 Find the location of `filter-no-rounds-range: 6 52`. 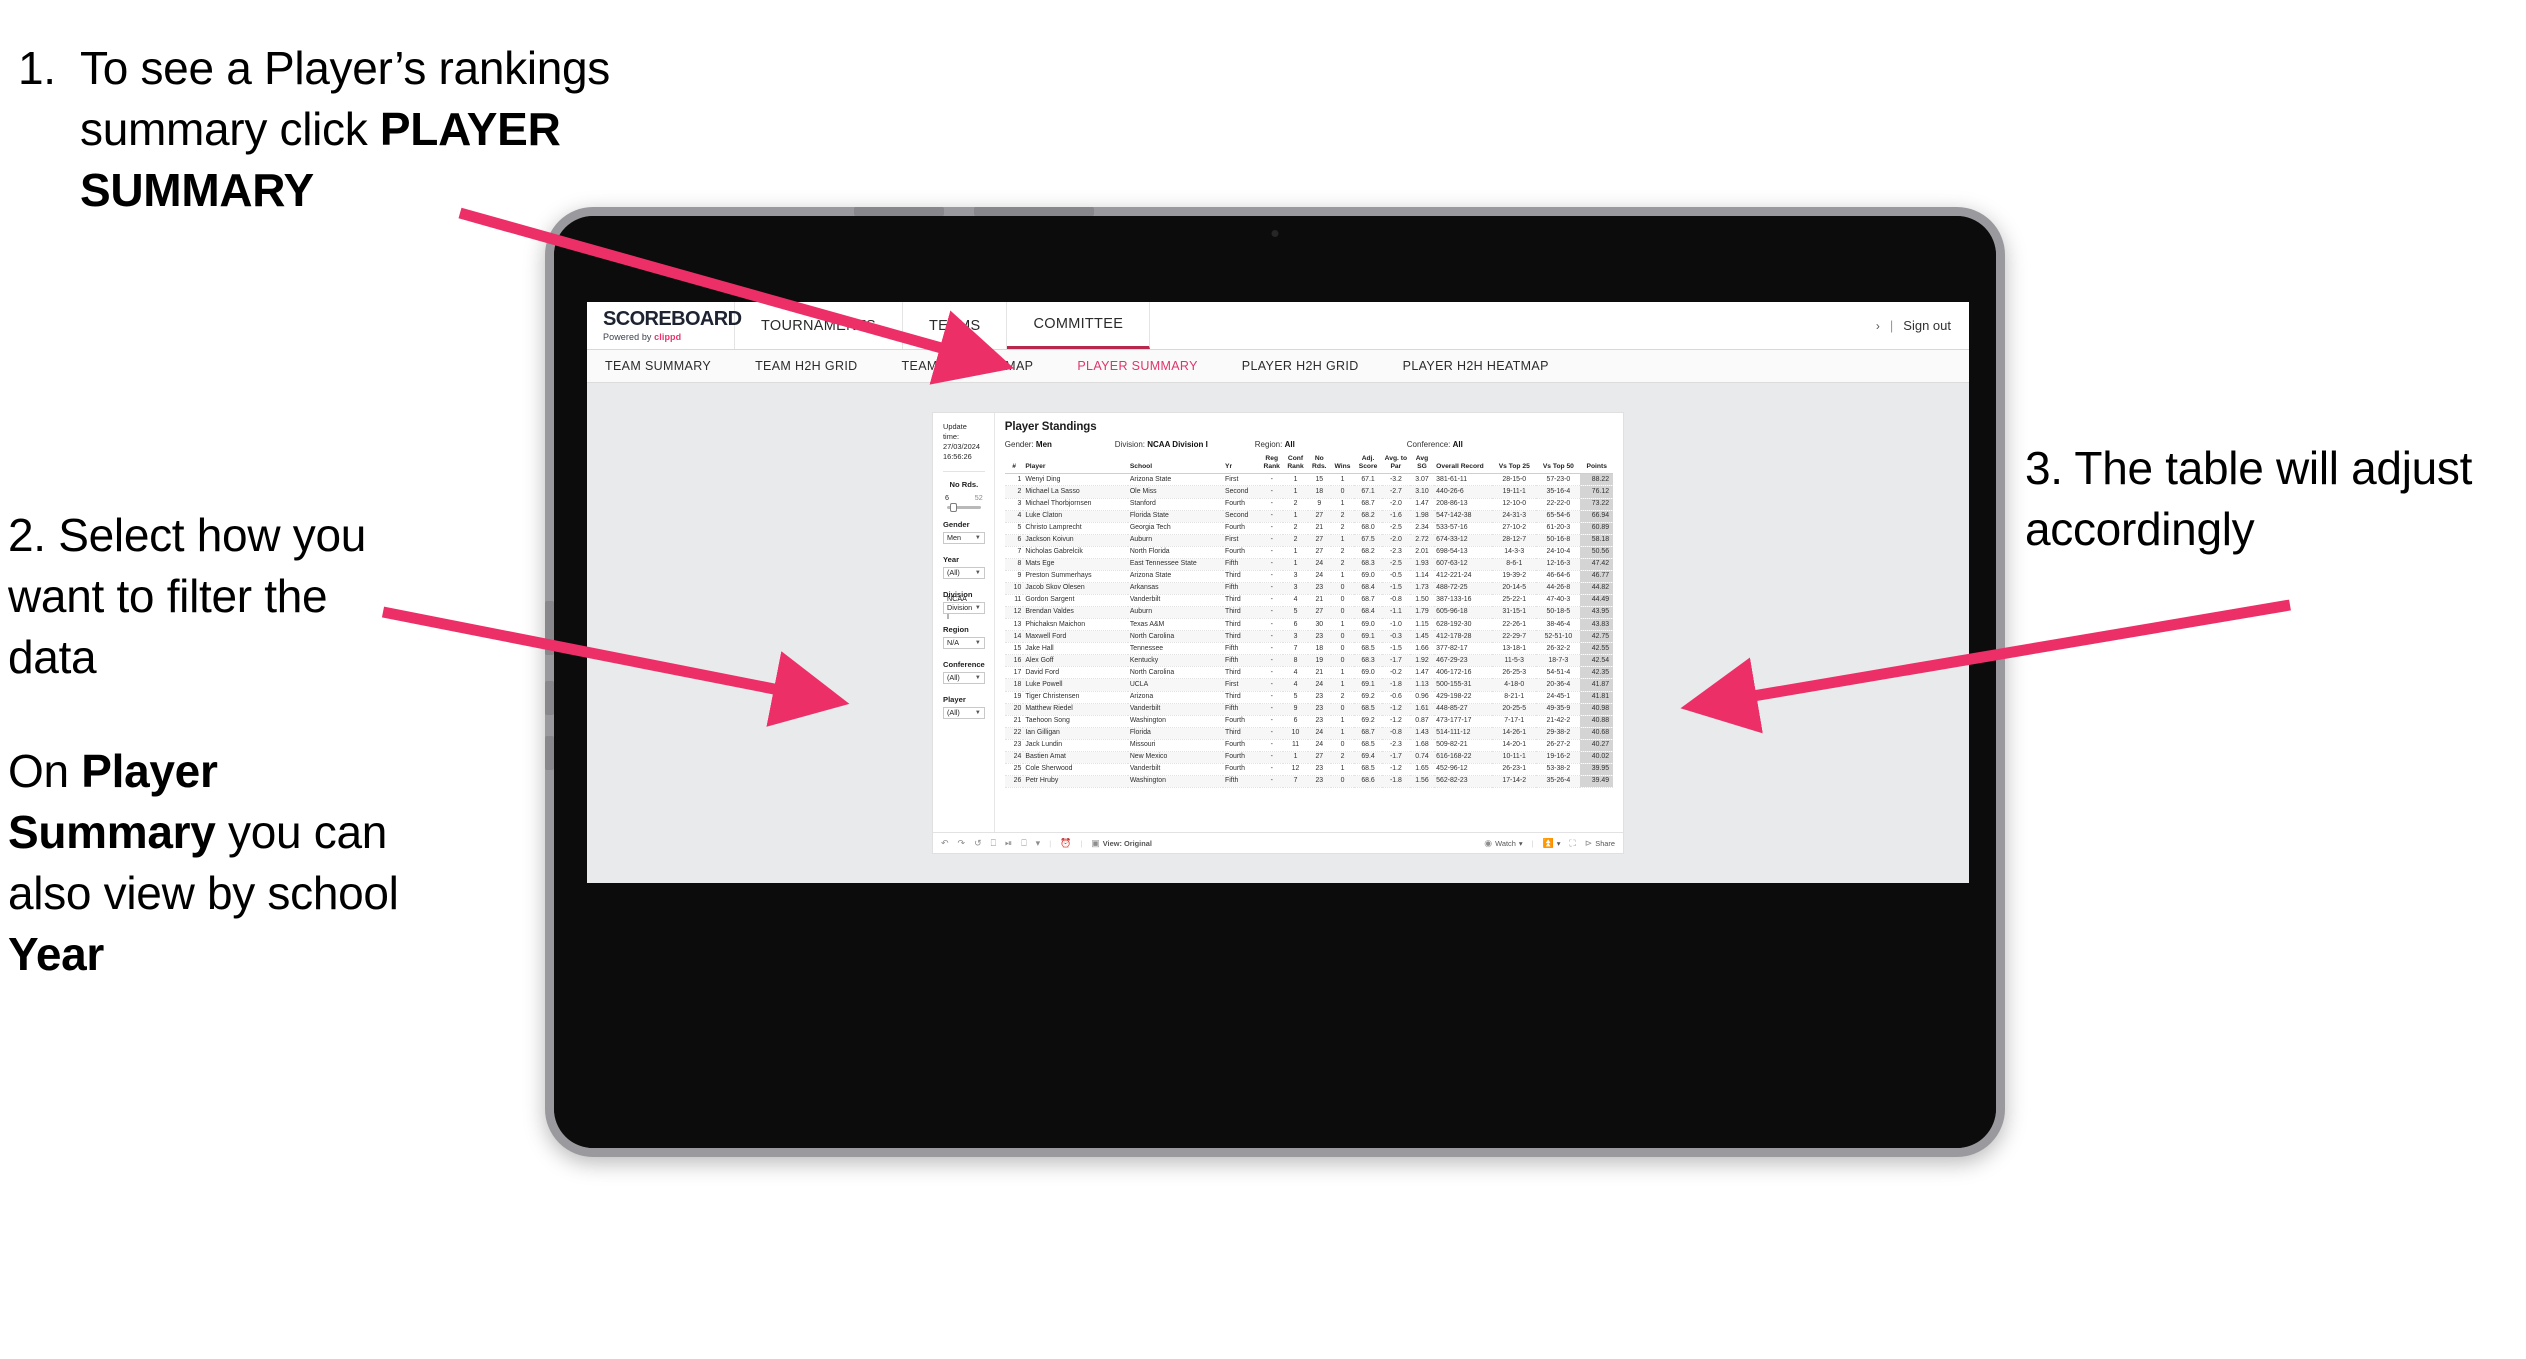

filter-no-rounds-range: 6 52 is located at coordinates (964, 498).